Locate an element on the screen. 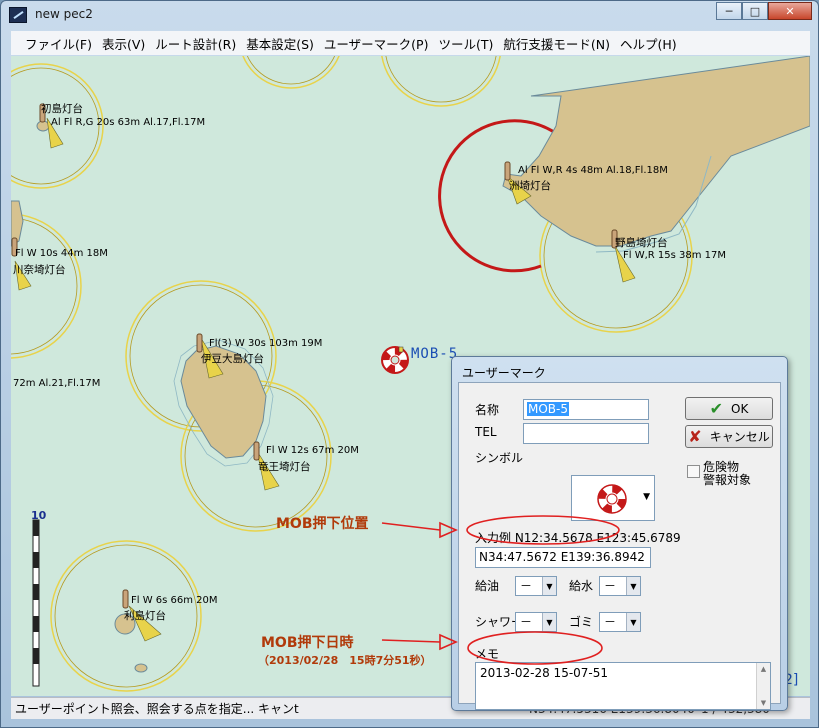 The image size is (819, 728). minimize-button: ─ is located at coordinates (729, 11).